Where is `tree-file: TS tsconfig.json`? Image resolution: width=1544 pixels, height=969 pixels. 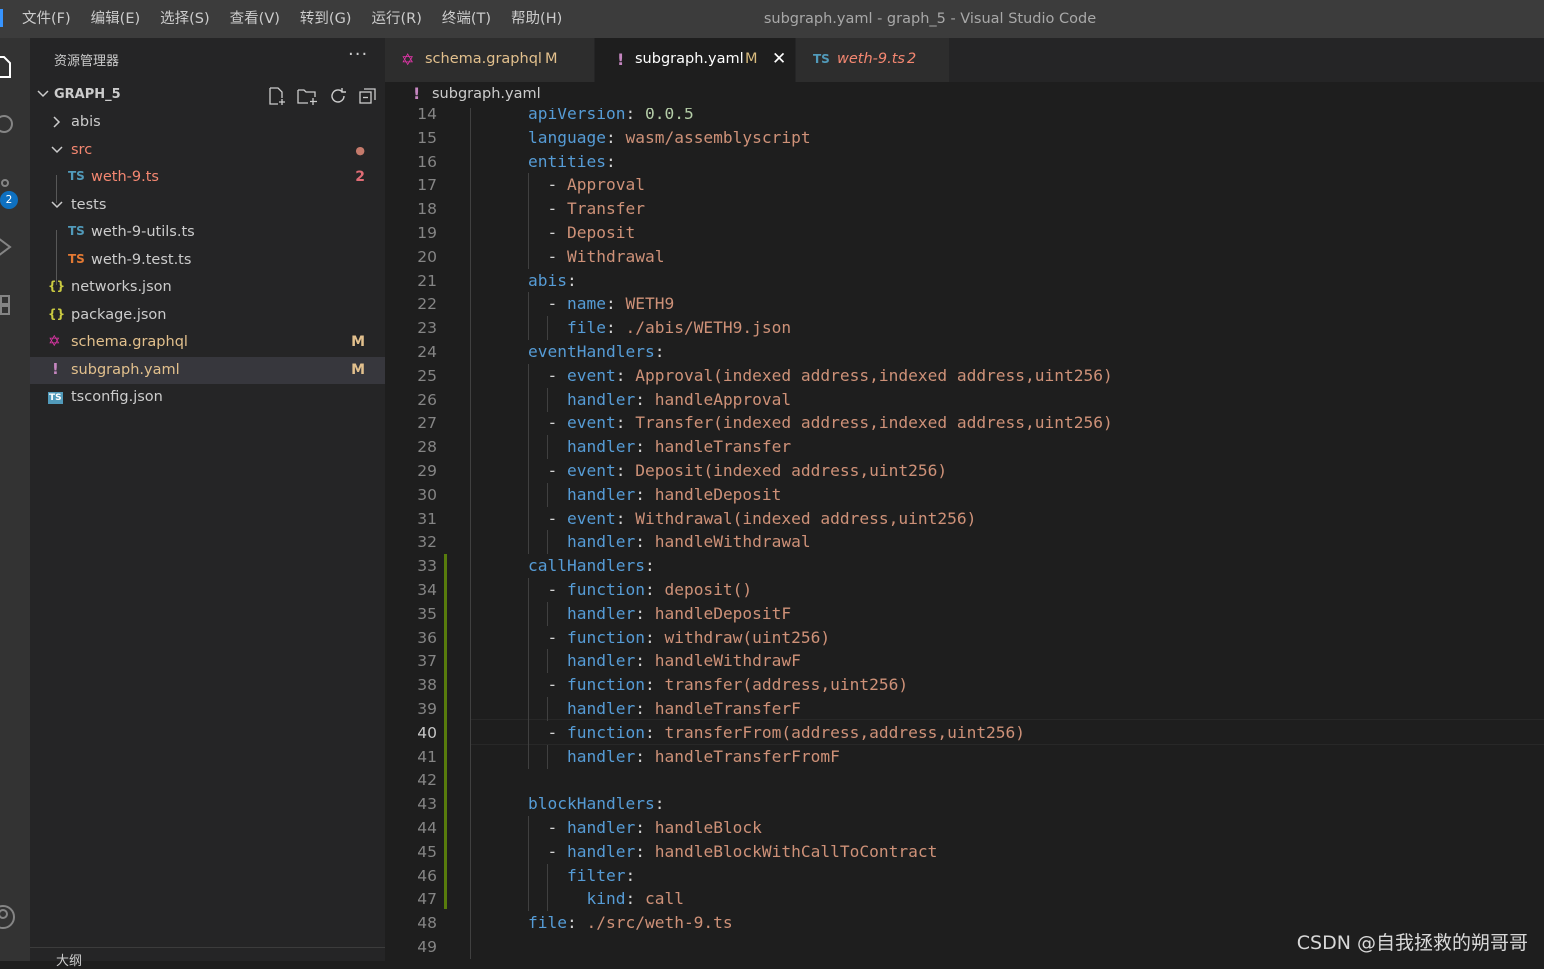
tree-file: TS tsconfig.json is located at coordinates (207, 398).